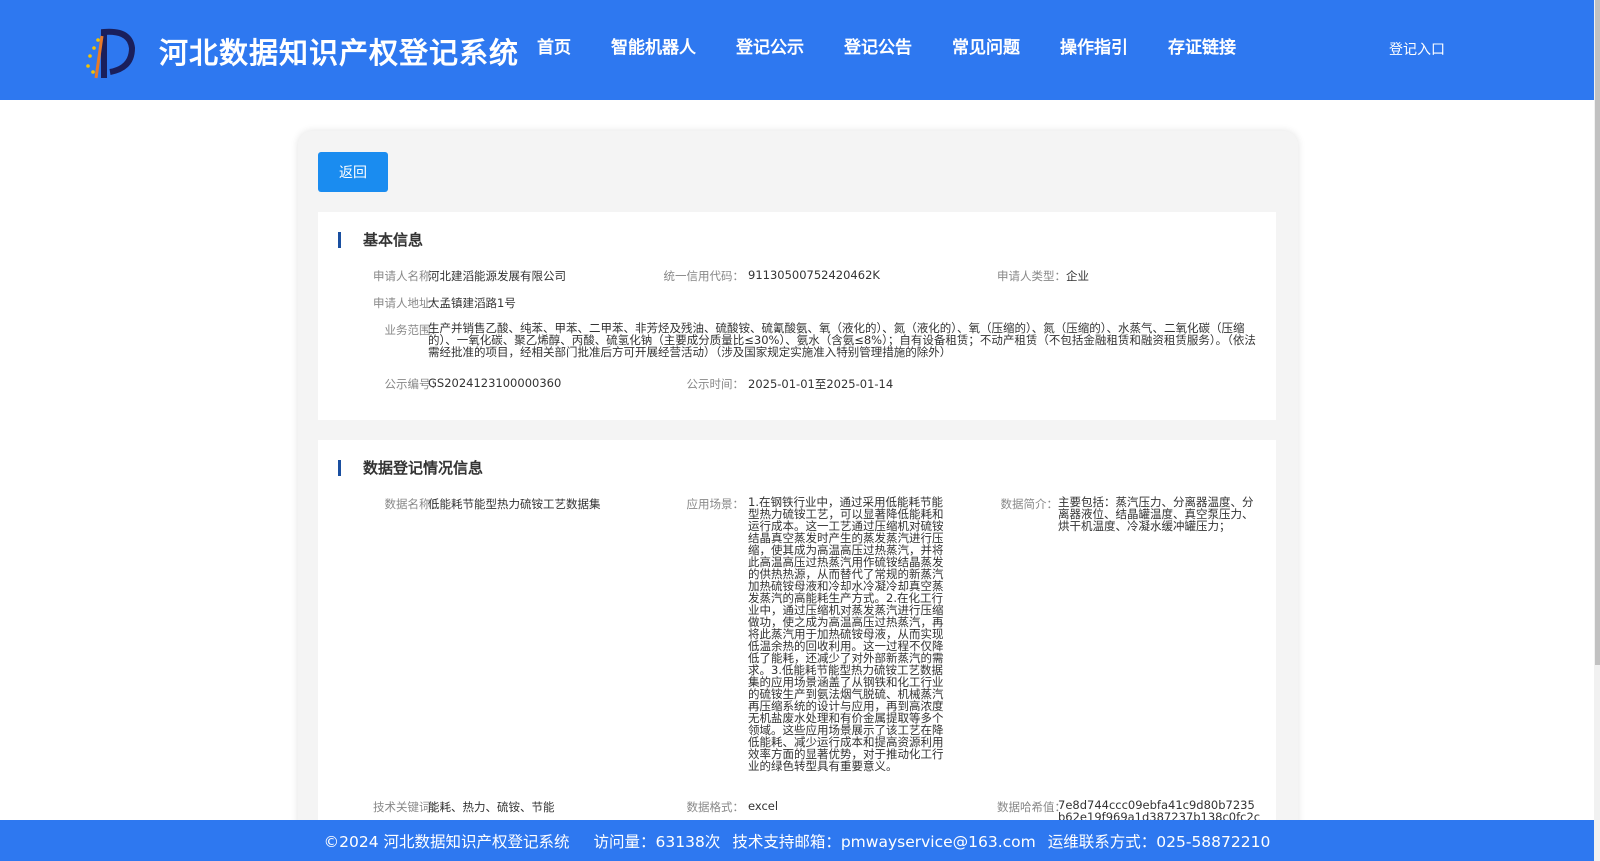  What do you see at coordinates (770, 48) in the screenshot?
I see `nav-item-registration-publicity: 登记公示` at bounding box center [770, 48].